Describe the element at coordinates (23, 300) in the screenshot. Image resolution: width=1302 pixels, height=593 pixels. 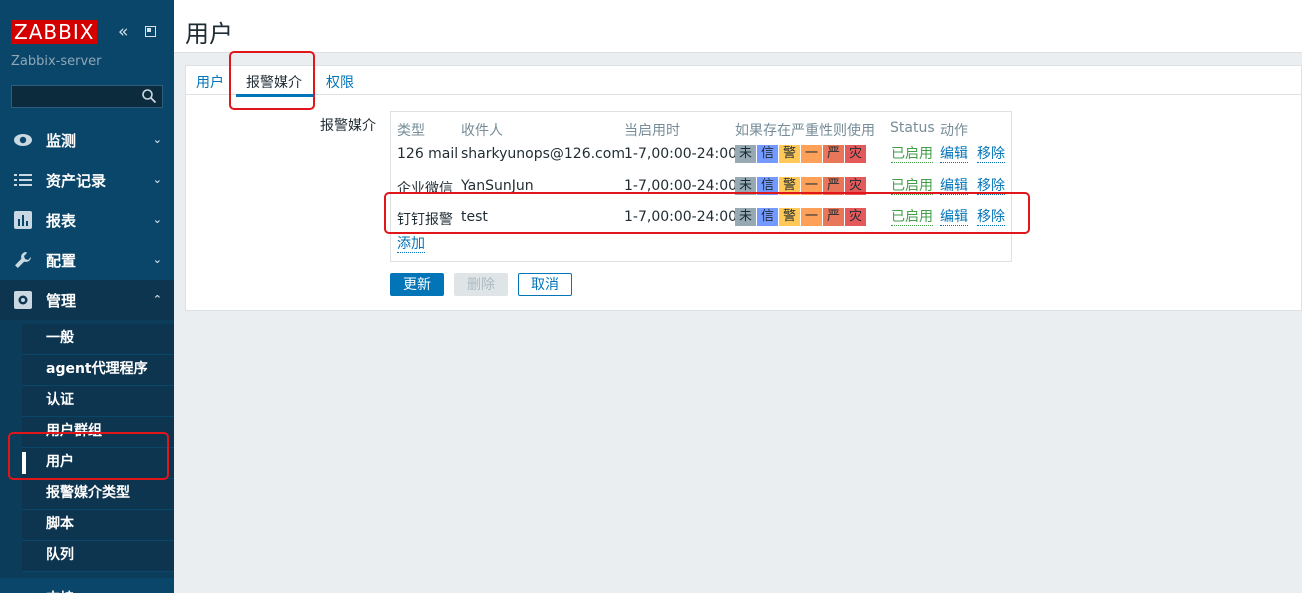
I see `gear-icon` at that location.